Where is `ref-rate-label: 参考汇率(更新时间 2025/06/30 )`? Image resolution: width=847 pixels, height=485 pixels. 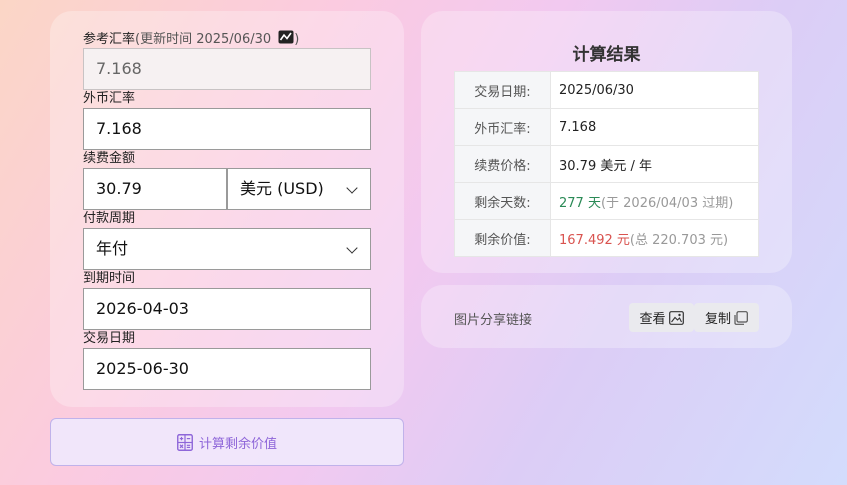
ref-rate-label: 参考汇率(更新时间 2025/06/30 ) is located at coordinates (191, 39).